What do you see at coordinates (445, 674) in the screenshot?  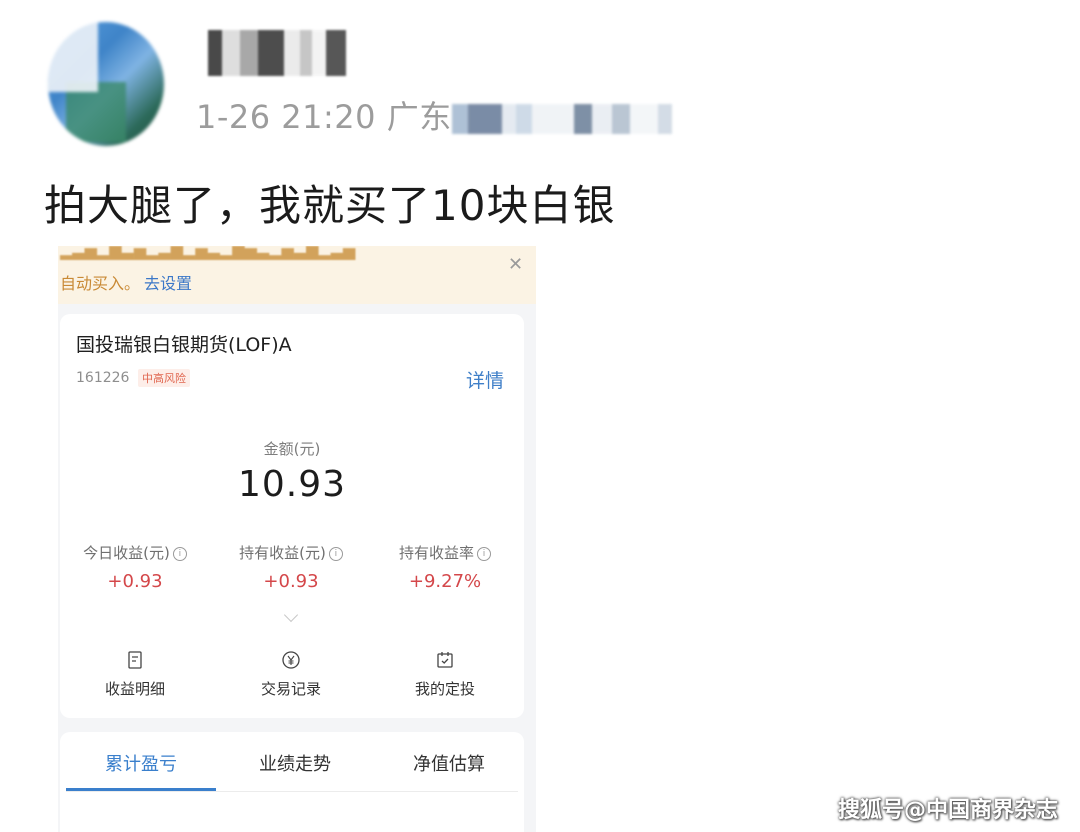 I see `action-my-plans: 我的定投` at bounding box center [445, 674].